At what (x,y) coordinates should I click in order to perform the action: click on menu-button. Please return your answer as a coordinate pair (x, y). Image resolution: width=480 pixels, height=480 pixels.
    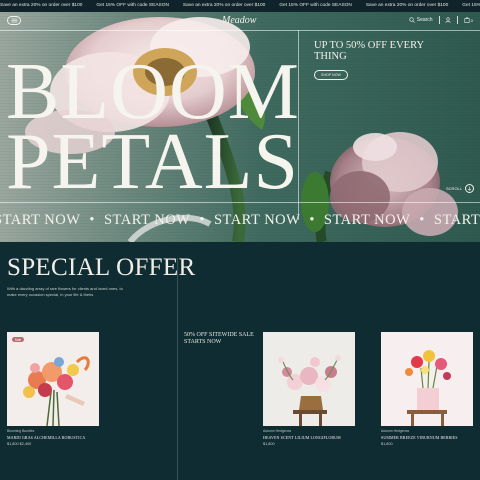
    Looking at the image, I should click on (14, 20).